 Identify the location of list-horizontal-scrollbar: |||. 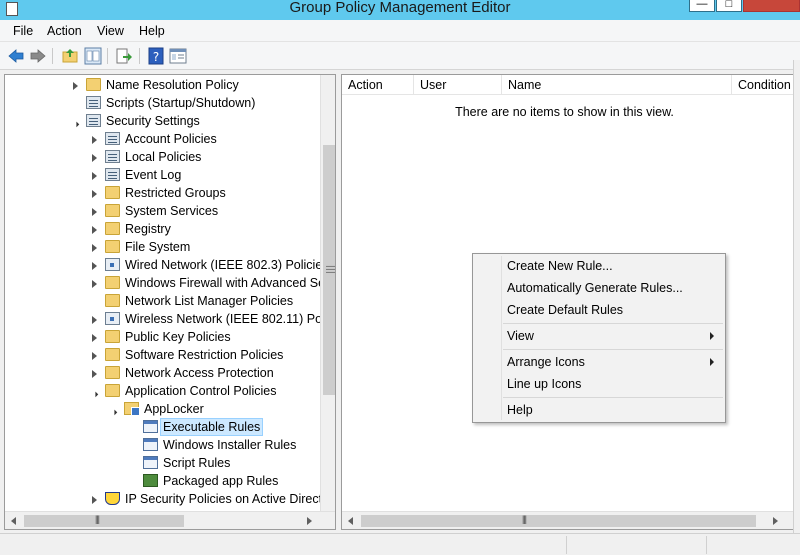
(570, 520).